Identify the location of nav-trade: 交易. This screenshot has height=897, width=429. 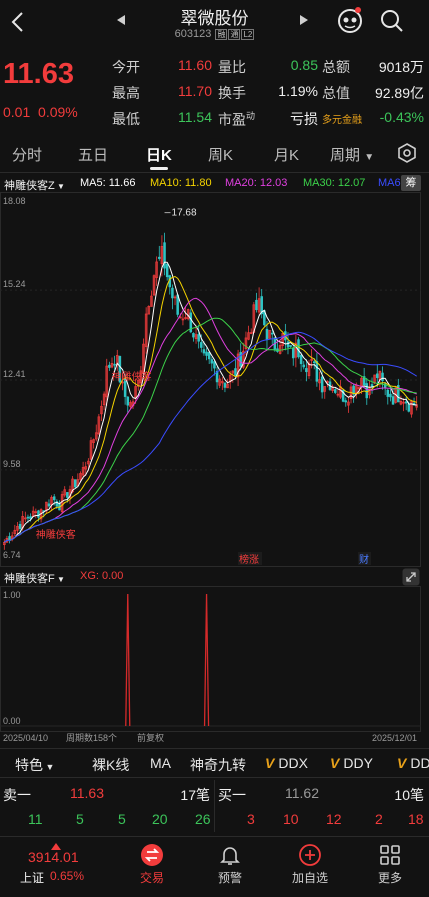
(152, 861).